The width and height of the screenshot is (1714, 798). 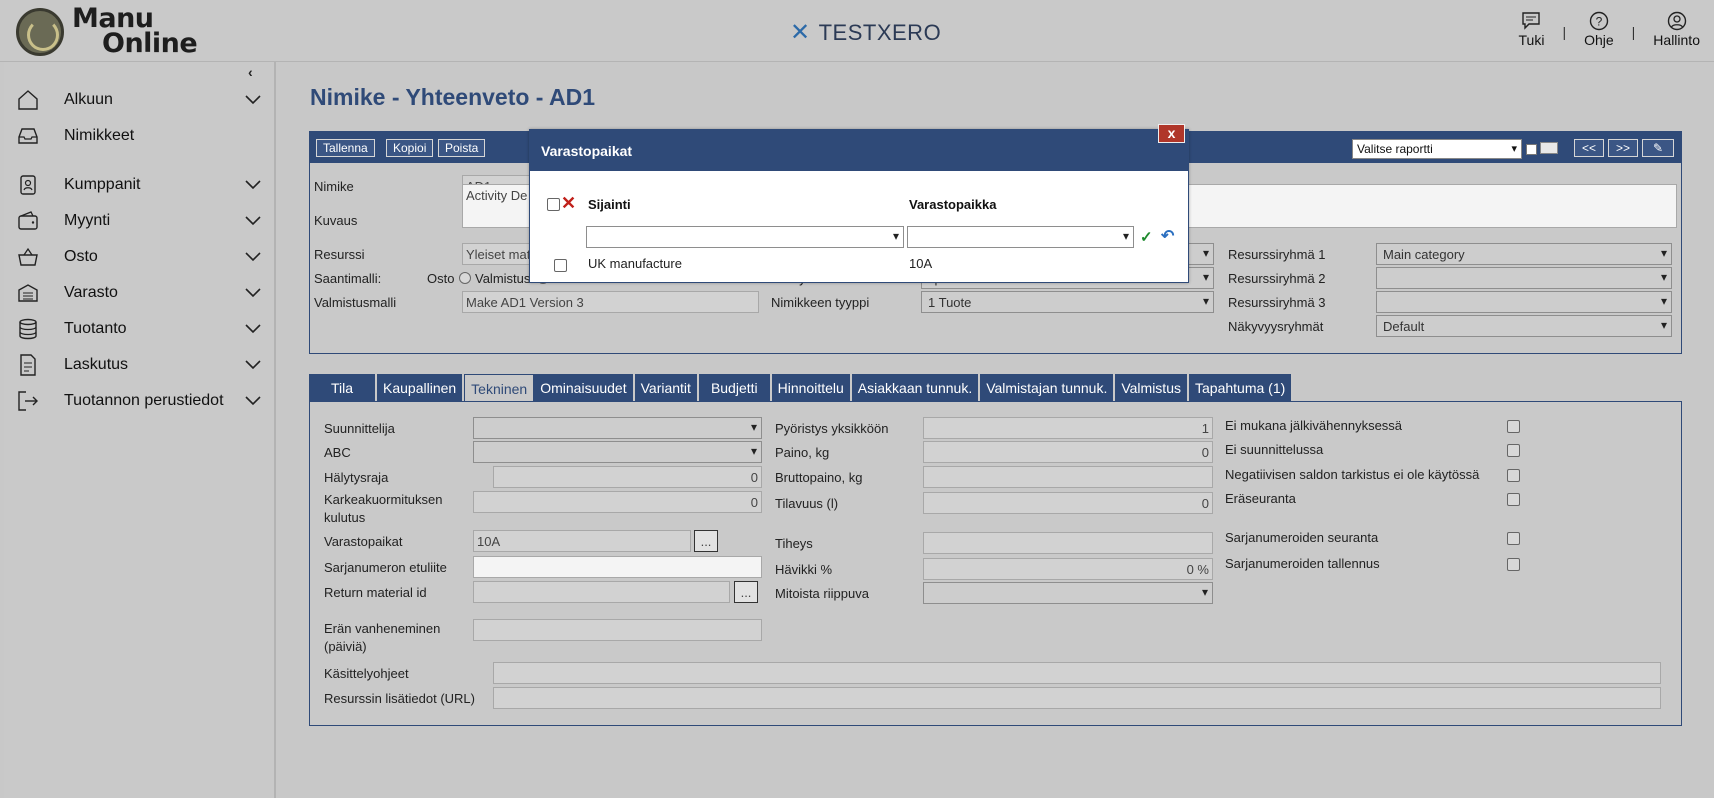 What do you see at coordinates (141, 329) in the screenshot?
I see `sidebar-item-tuotanto: Tuotanto` at bounding box center [141, 329].